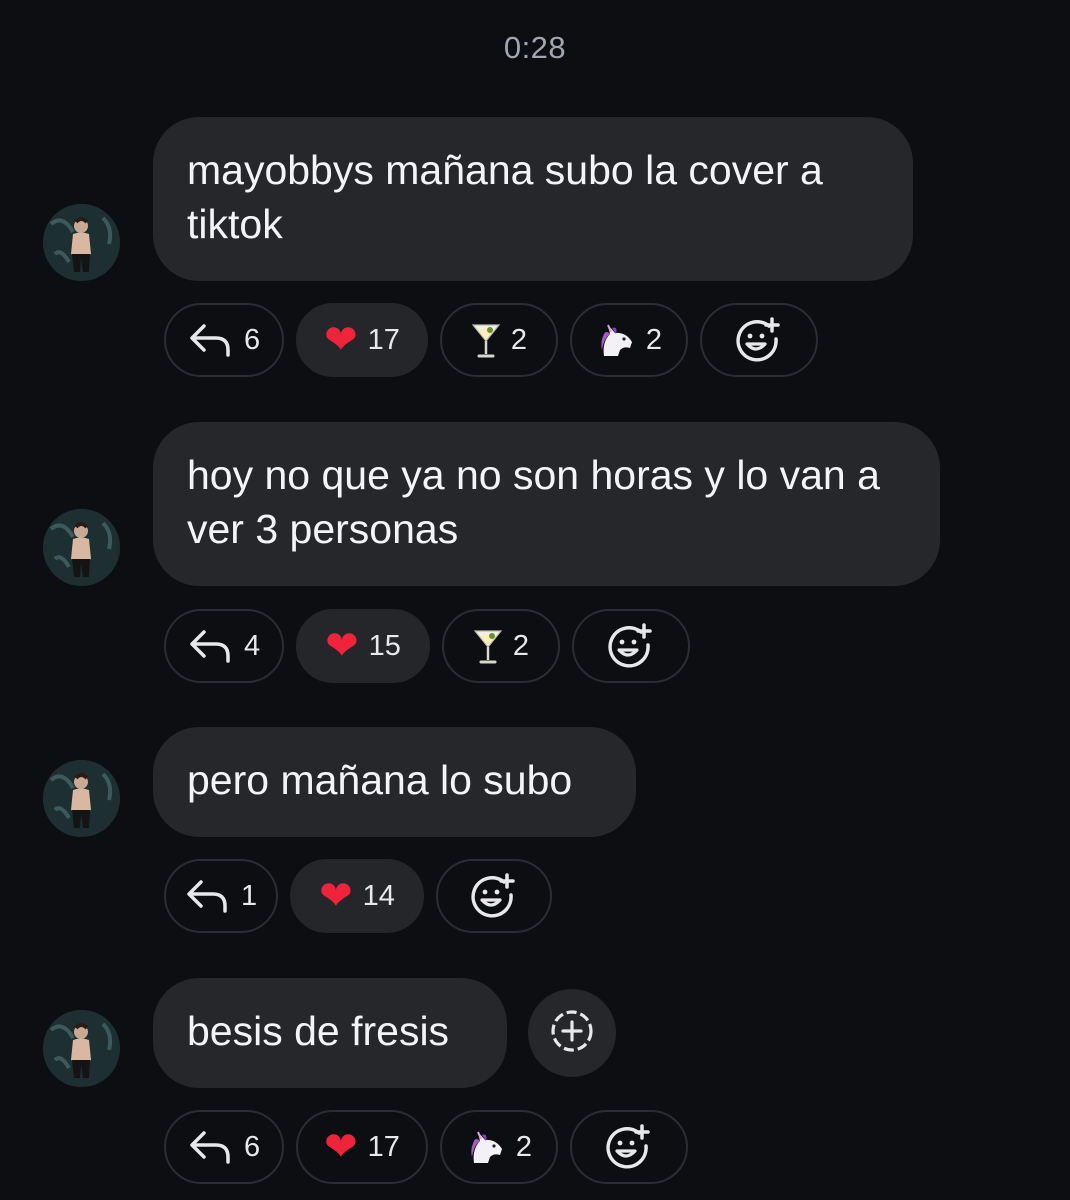 The image size is (1070, 1200). What do you see at coordinates (378, 895) in the screenshot?
I see `reaction-count: 14` at bounding box center [378, 895].